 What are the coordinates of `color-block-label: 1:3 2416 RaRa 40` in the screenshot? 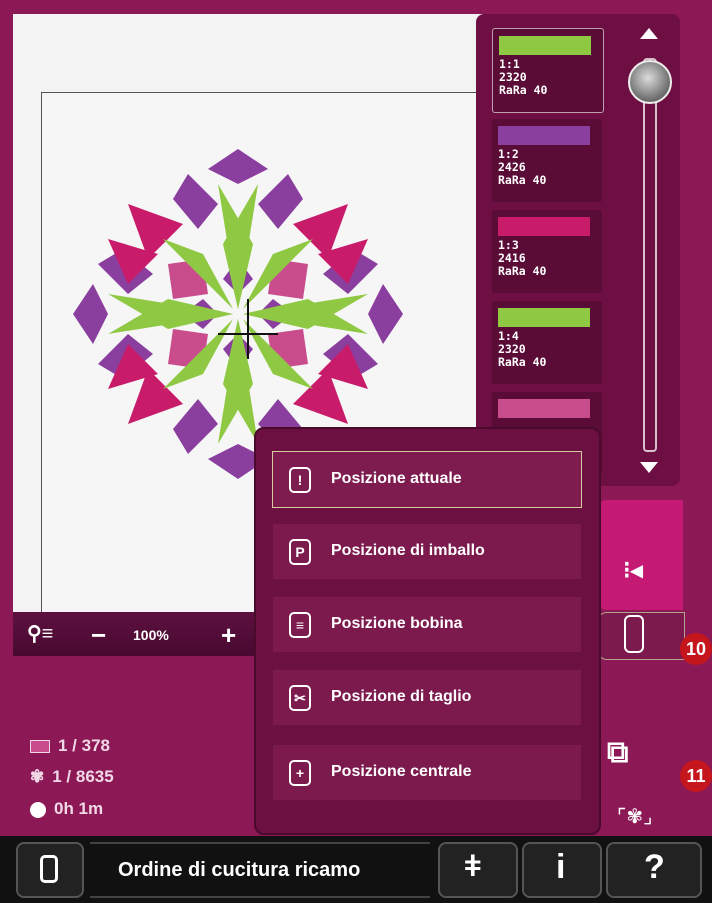 It's located at (522, 258).